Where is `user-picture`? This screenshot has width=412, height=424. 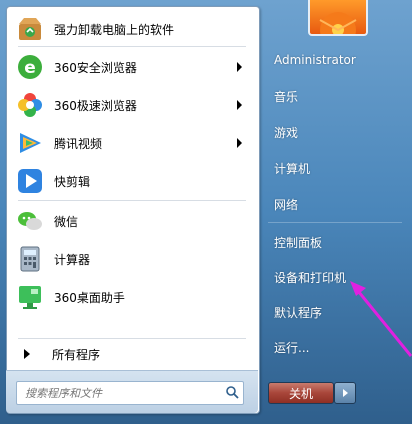 user-picture is located at coordinates (338, 18).